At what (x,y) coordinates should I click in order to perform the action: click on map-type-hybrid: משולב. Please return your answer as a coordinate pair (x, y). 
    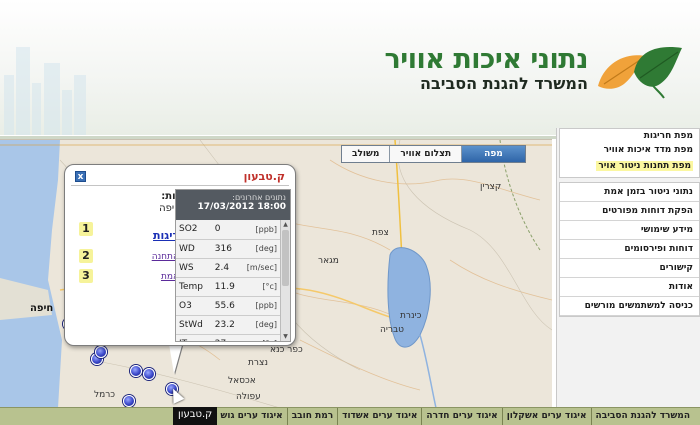
    Looking at the image, I should click on (365, 154).